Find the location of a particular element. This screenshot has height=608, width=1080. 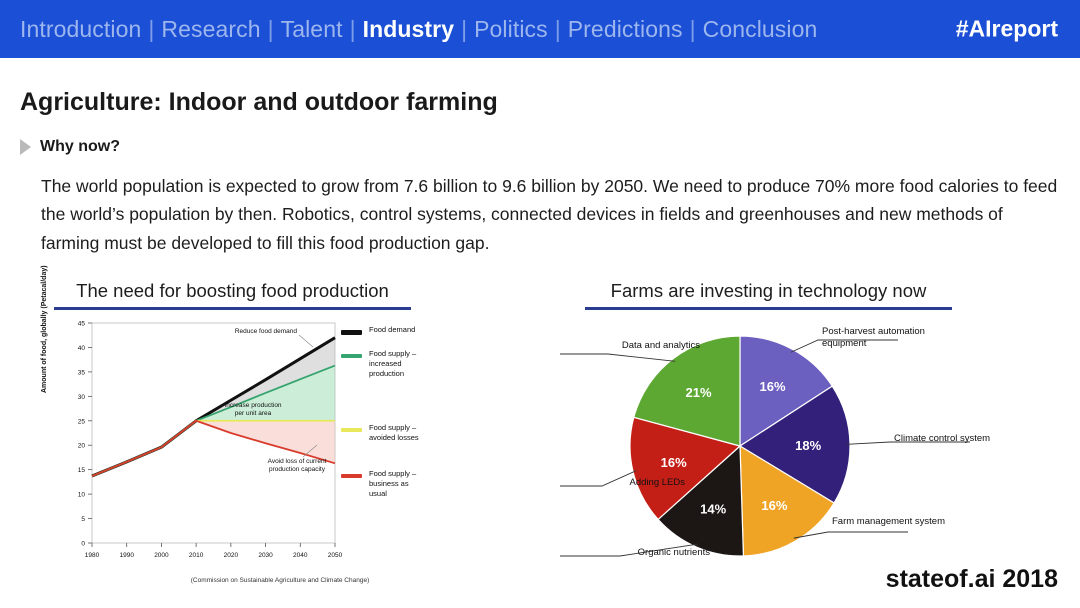

legend-label: Food supply – avoided losses is located at coordinates (394, 433).